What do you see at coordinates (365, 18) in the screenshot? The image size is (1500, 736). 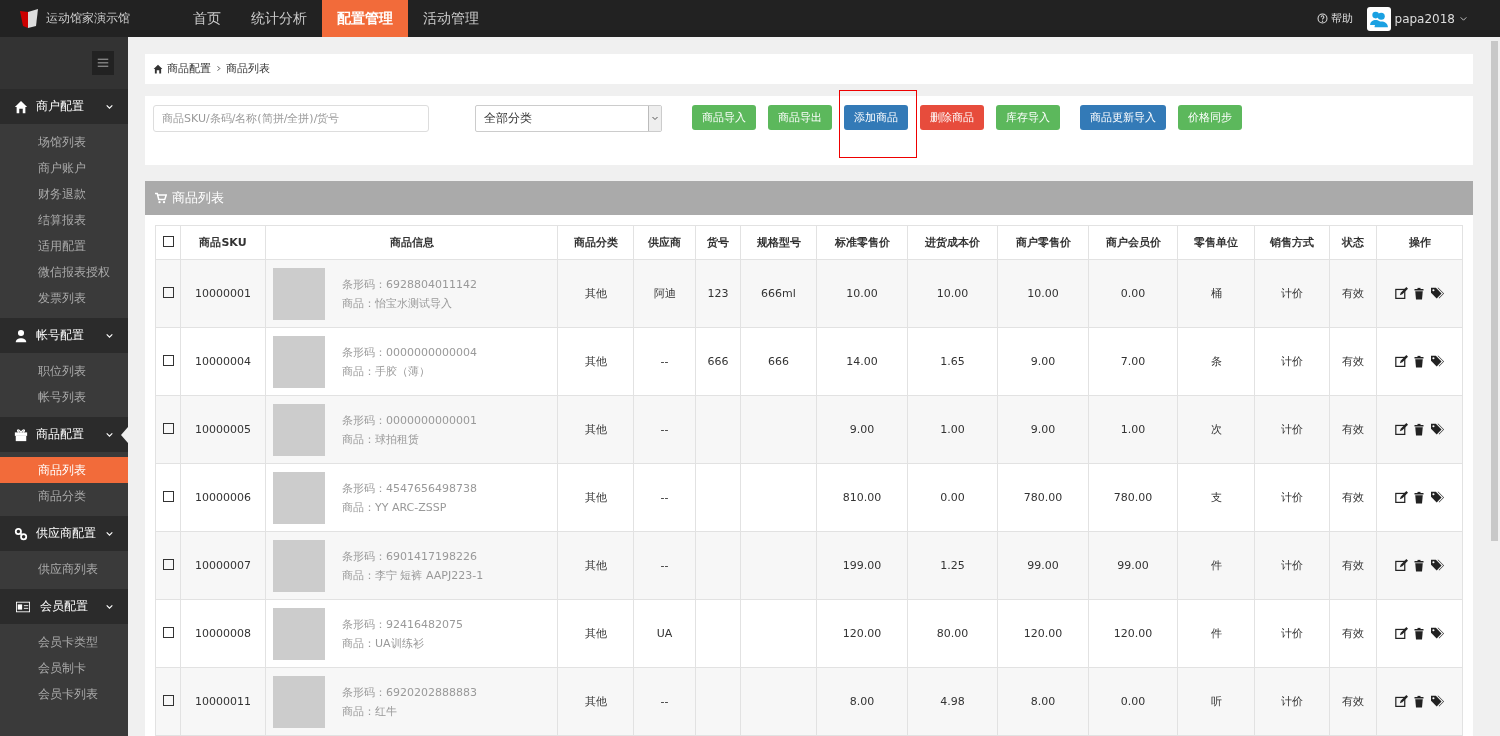 I see `nav-tab: 配置管理` at bounding box center [365, 18].